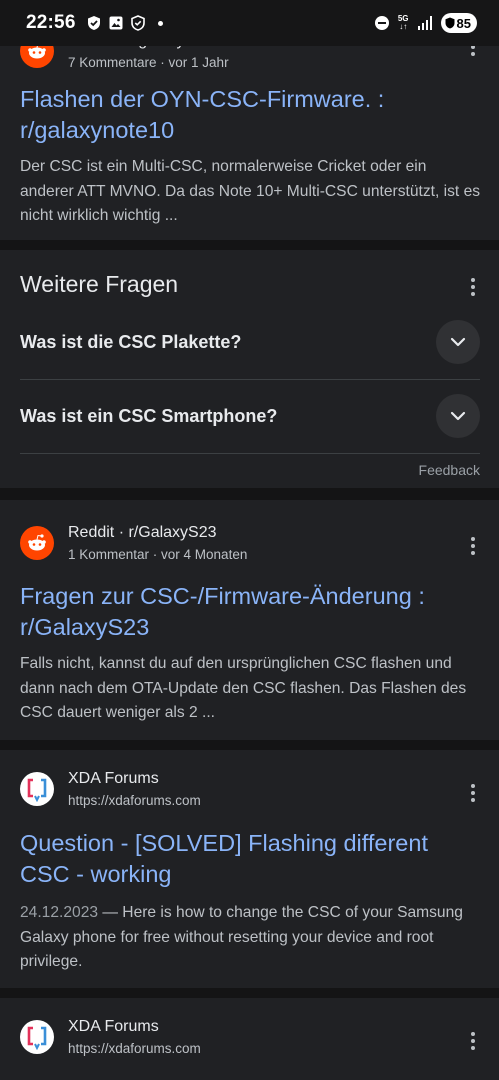  I want to click on system-icons: 5G ↓↑ 85, so click(425, 23).